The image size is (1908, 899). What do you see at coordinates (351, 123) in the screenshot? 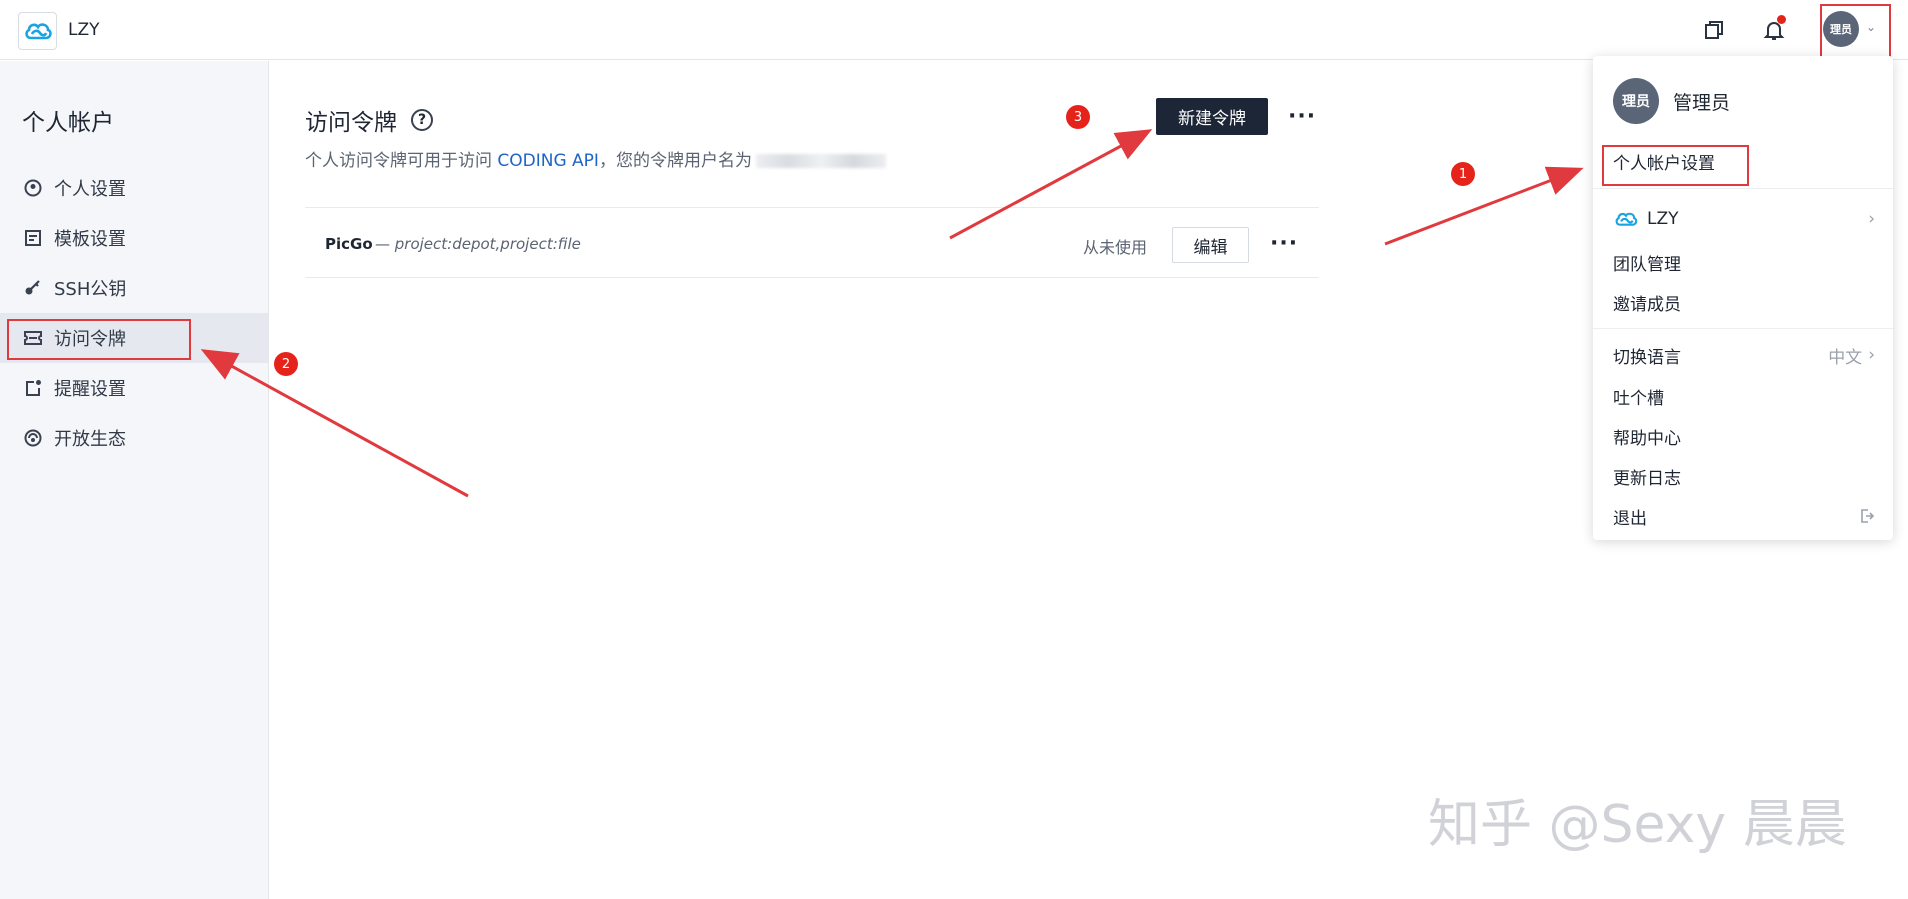
I see `page-title-text: 访问令牌` at bounding box center [351, 123].